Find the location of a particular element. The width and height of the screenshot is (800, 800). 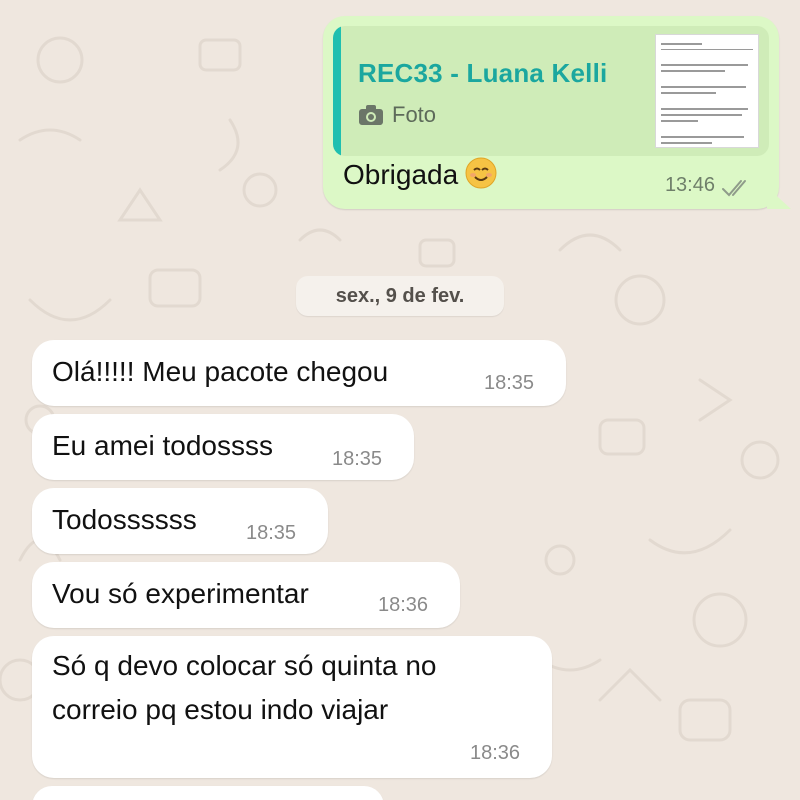

quoted-reply: REC33 - Luana Kelli Foto is located at coordinates (551, 91).